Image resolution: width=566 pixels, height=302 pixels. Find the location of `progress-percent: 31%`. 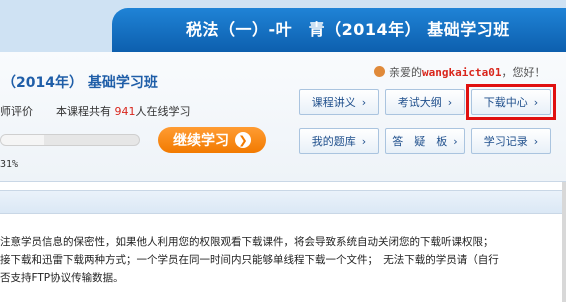

progress-percent: 31% is located at coordinates (9, 164).